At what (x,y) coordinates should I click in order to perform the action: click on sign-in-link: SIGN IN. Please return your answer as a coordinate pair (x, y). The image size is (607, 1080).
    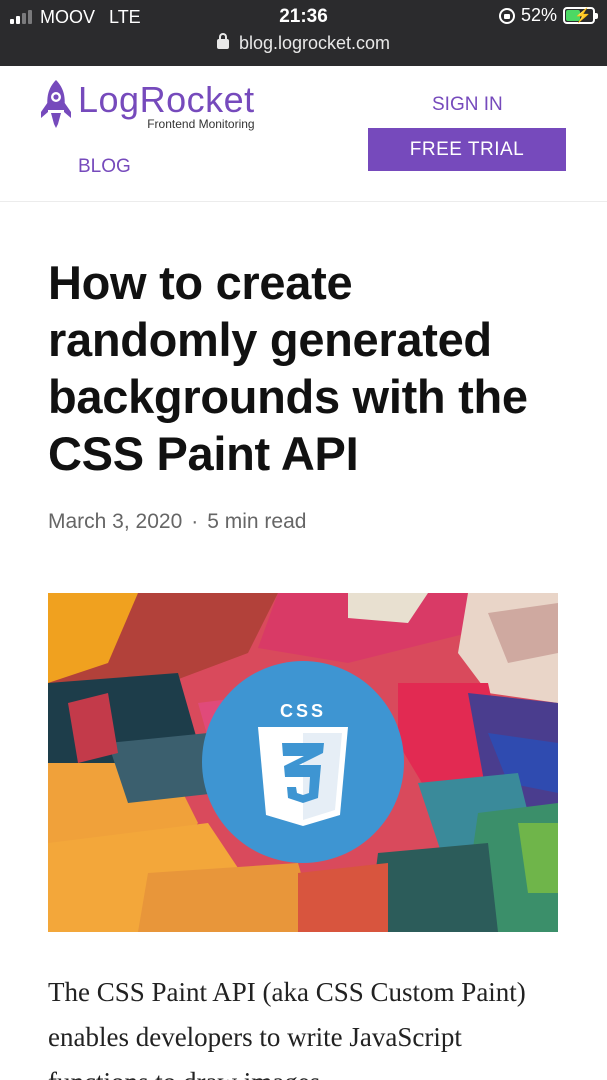
    Looking at the image, I should click on (467, 105).